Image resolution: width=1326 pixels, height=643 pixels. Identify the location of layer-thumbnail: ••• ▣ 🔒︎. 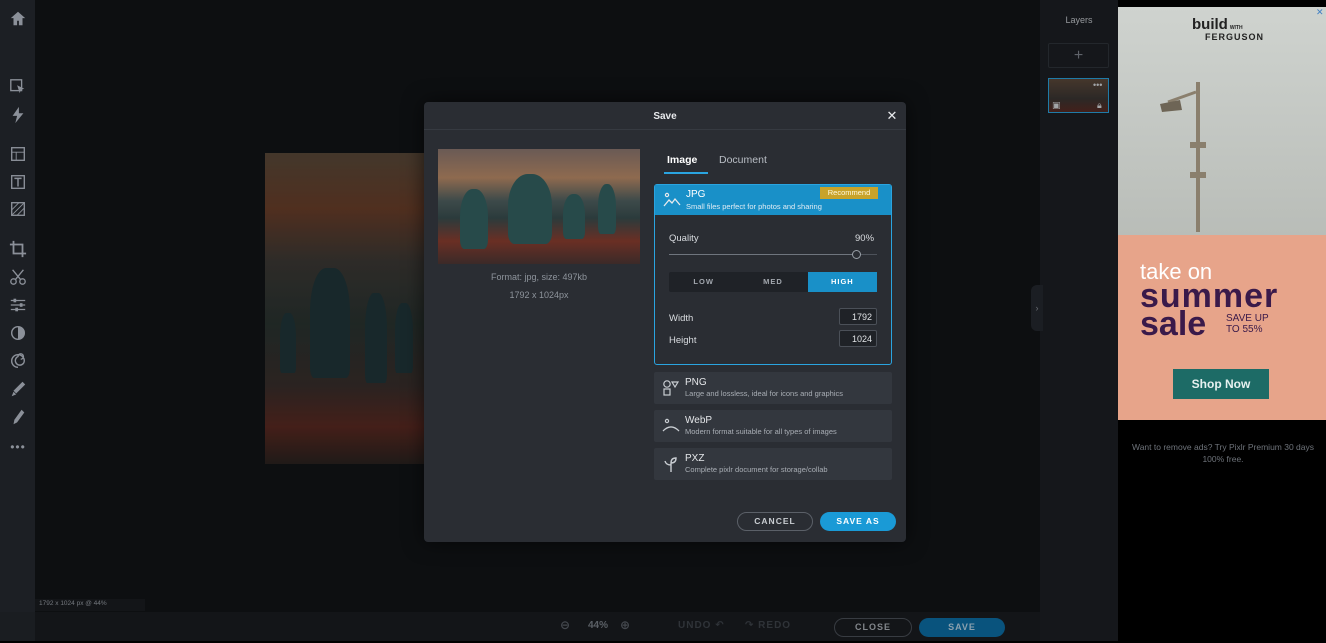
(1078, 95).